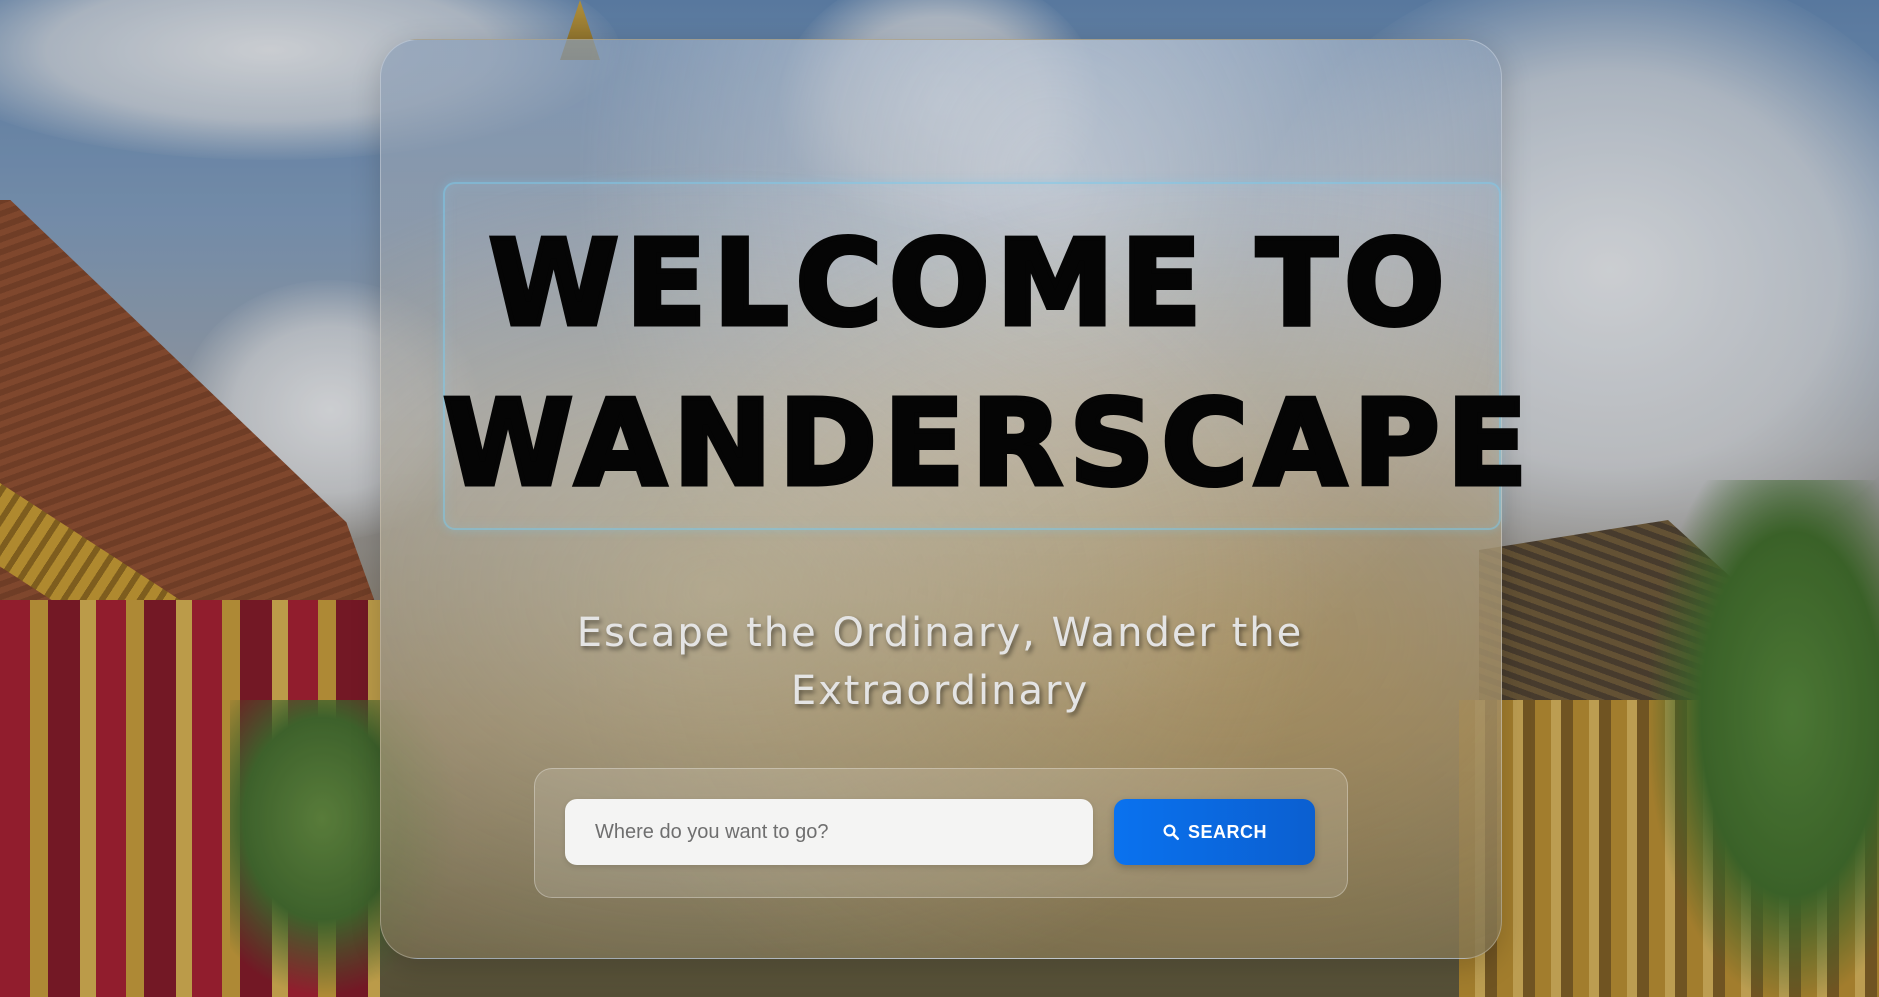 The height and width of the screenshot is (997, 1879). Describe the element at coordinates (829, 832) in the screenshot. I see `destination-search-input` at that location.